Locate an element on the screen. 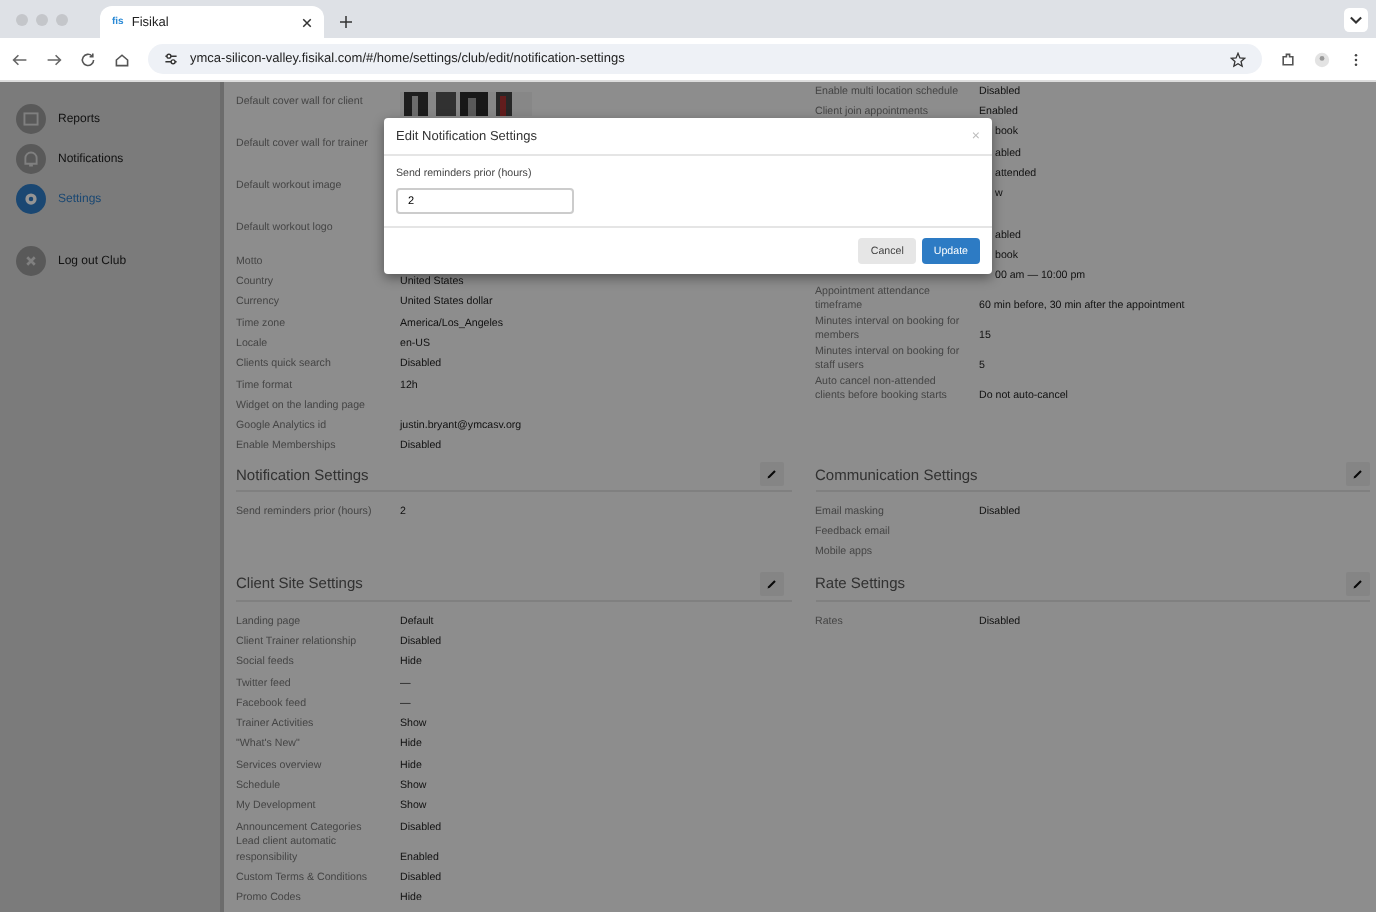  settings-icon is located at coordinates (31, 199).